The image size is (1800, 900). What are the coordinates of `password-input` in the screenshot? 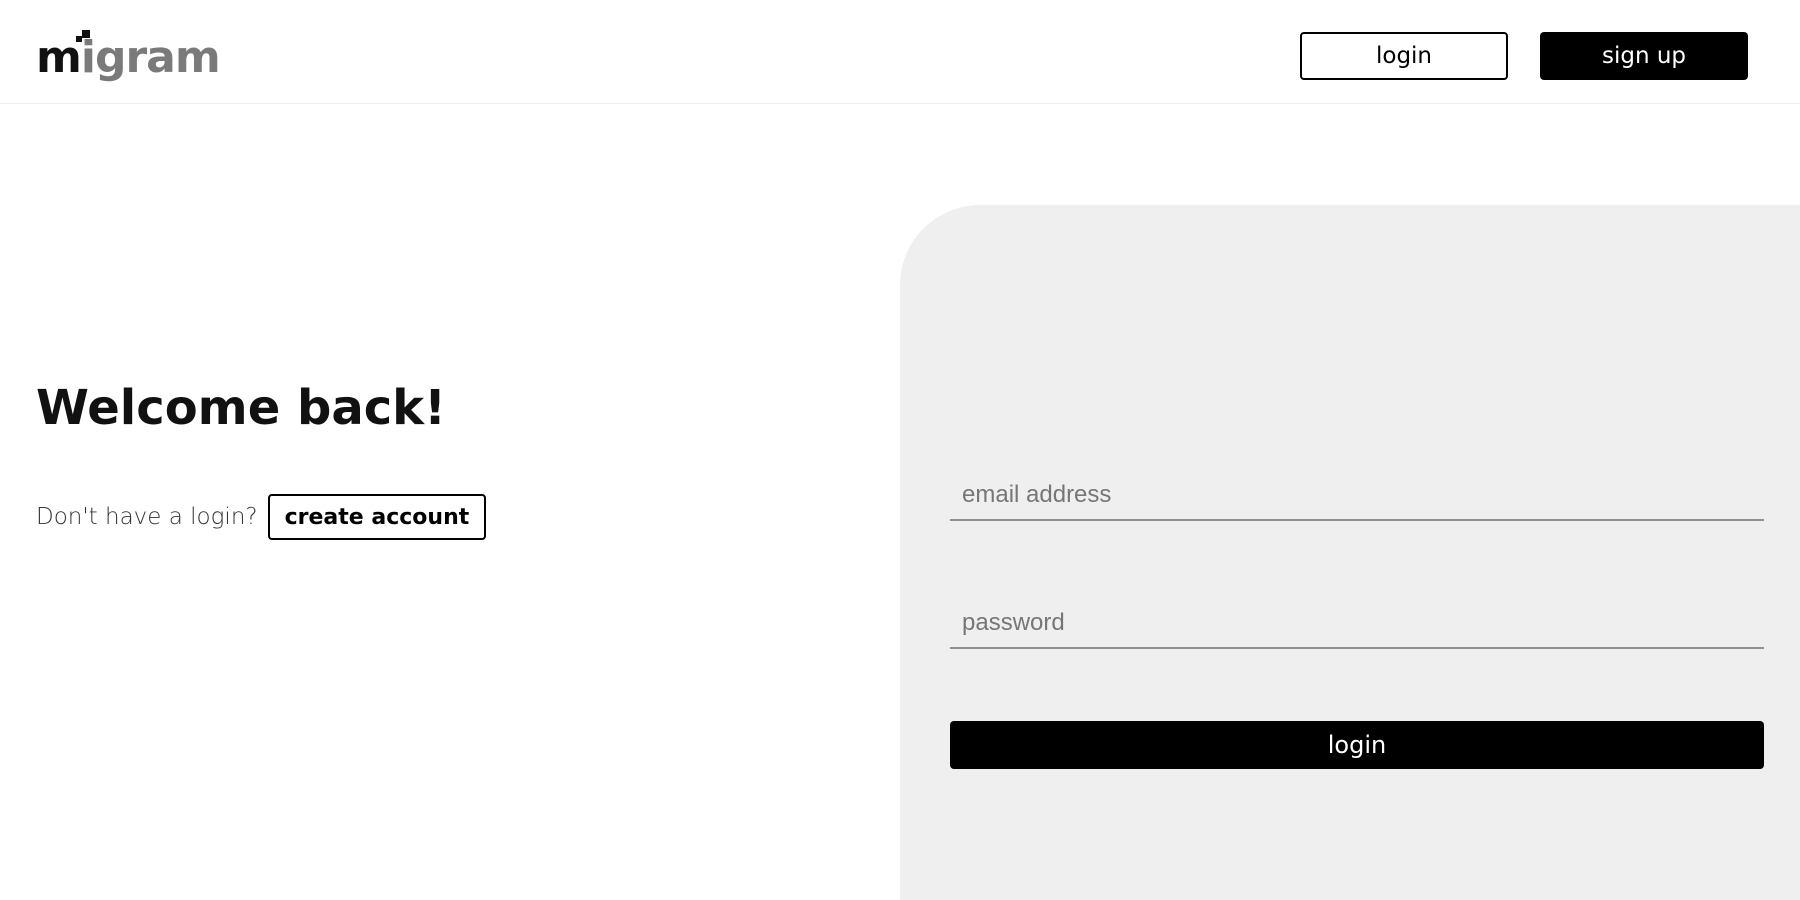 It's located at (1357, 623).